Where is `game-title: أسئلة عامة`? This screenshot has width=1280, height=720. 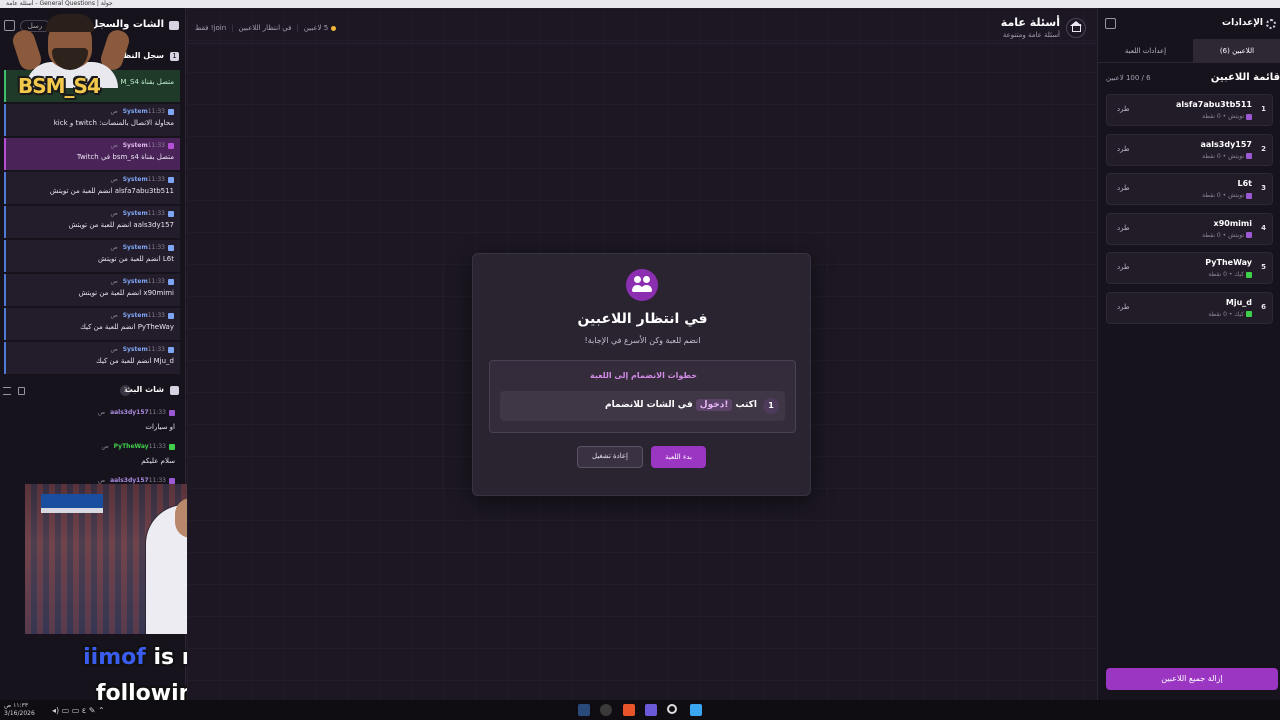 game-title: أسئلة عامة is located at coordinates (1030, 22).